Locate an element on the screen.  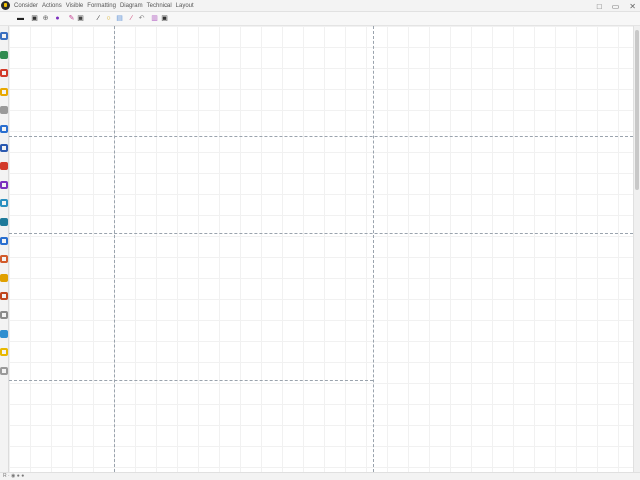
chat-tool-icon is located at coordinates (4, 222).